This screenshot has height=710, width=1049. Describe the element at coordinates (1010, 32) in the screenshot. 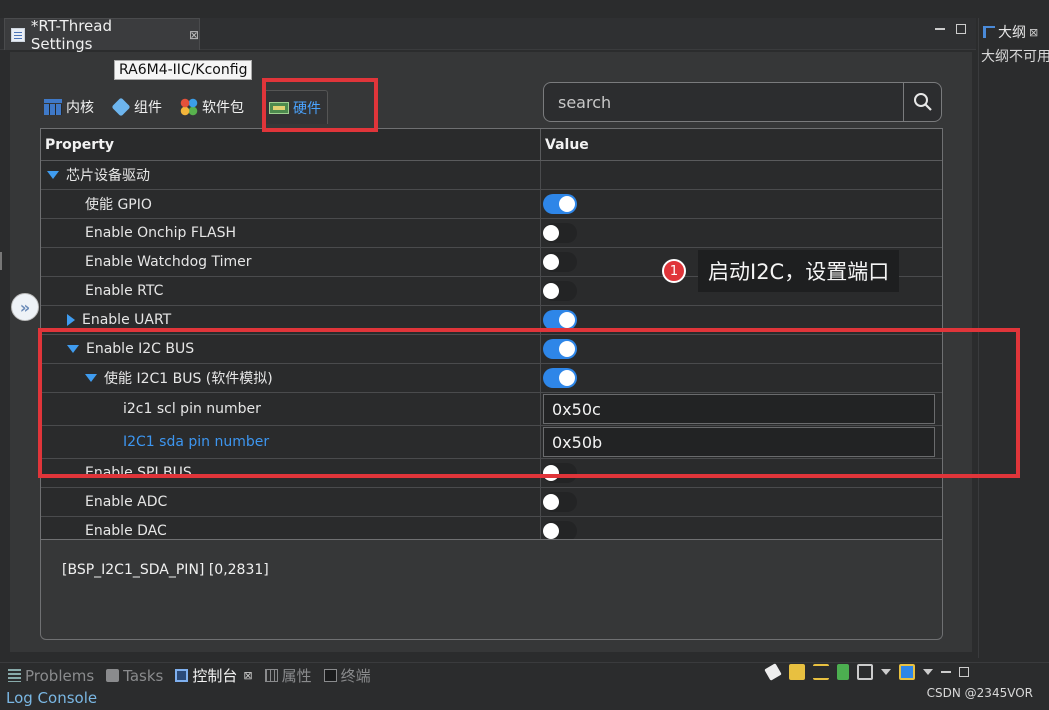

I see `tab-outline: 大纲 ⊠` at that location.